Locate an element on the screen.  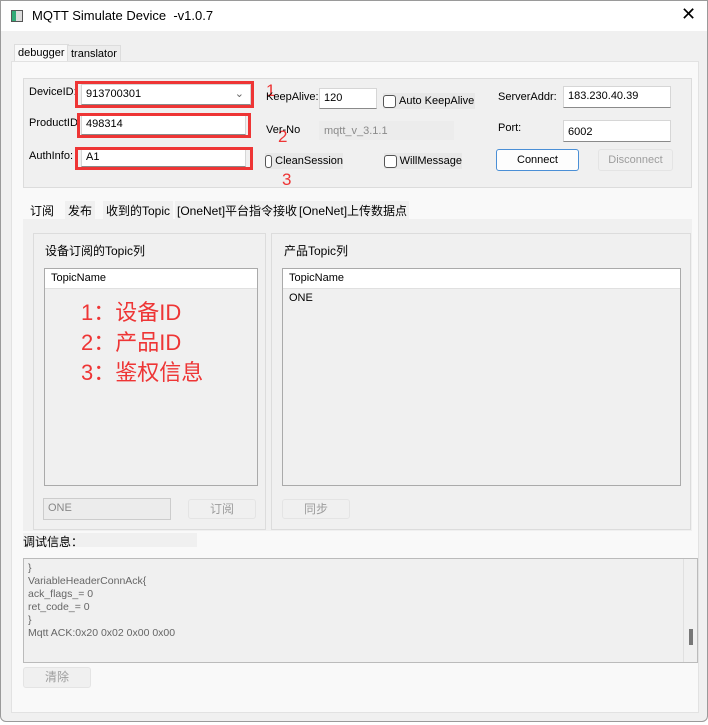
annotation-legend: 1：设备ID 2：产品ID 3：鉴权信息 is located at coordinates (142, 343).